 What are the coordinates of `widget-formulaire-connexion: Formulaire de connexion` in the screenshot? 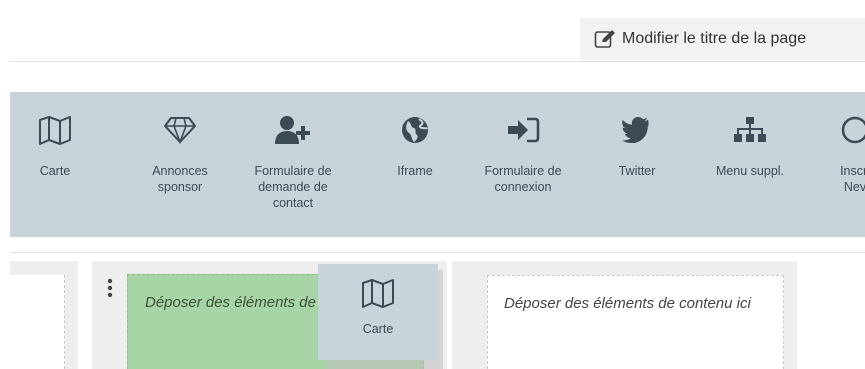 It's located at (523, 164).